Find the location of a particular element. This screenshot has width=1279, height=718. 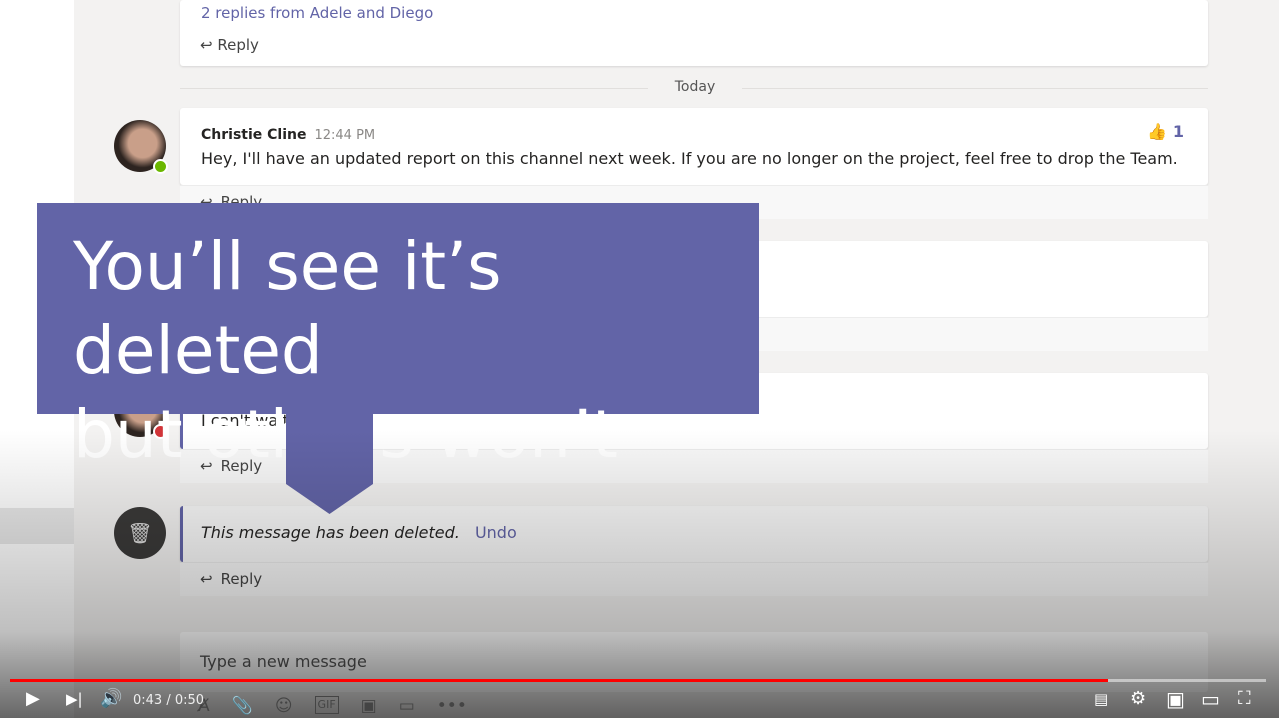

status-available-icon is located at coordinates (160, 166).